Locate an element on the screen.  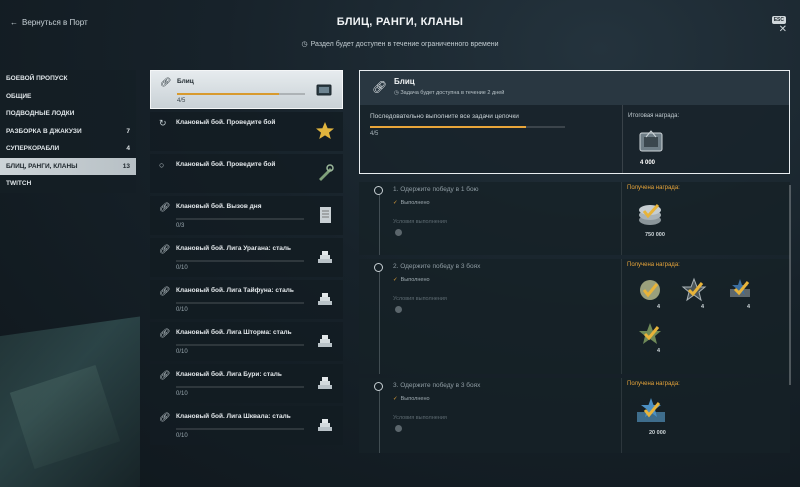
task-item: 🔗︎ Клановый бой. Лига Шквала: сталь 0/10 is located at coordinates (246, 425).